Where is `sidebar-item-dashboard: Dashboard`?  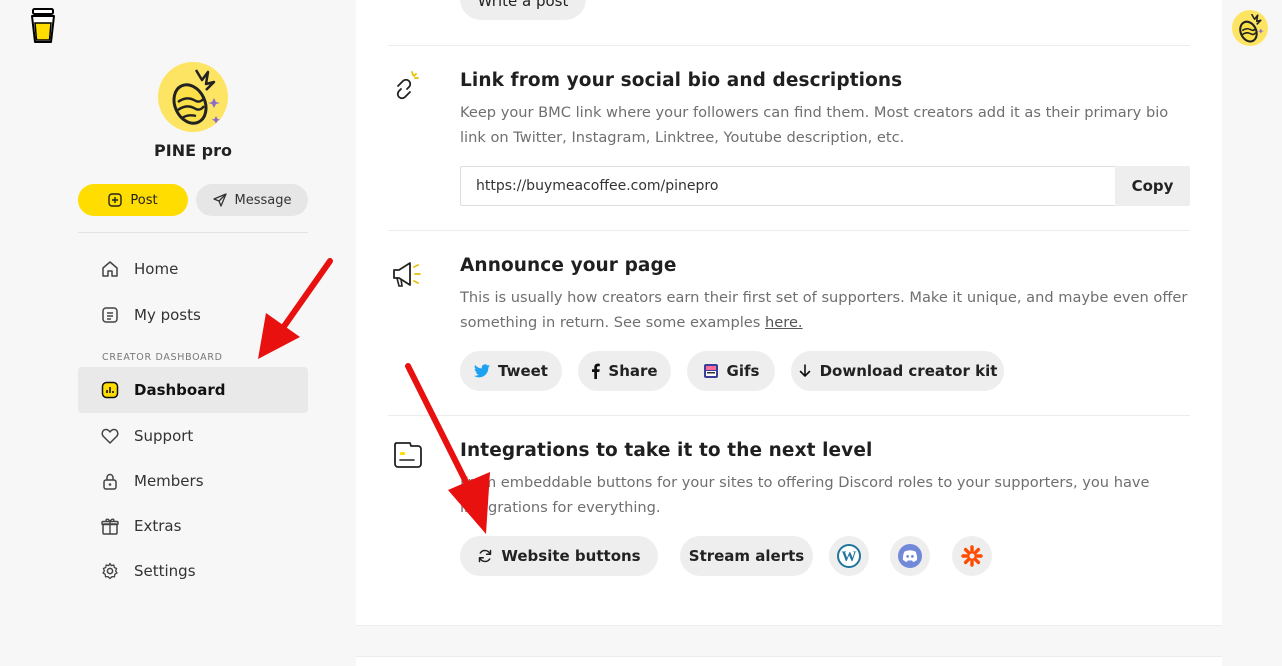
sidebar-item-dashboard: Dashboard is located at coordinates (193, 390).